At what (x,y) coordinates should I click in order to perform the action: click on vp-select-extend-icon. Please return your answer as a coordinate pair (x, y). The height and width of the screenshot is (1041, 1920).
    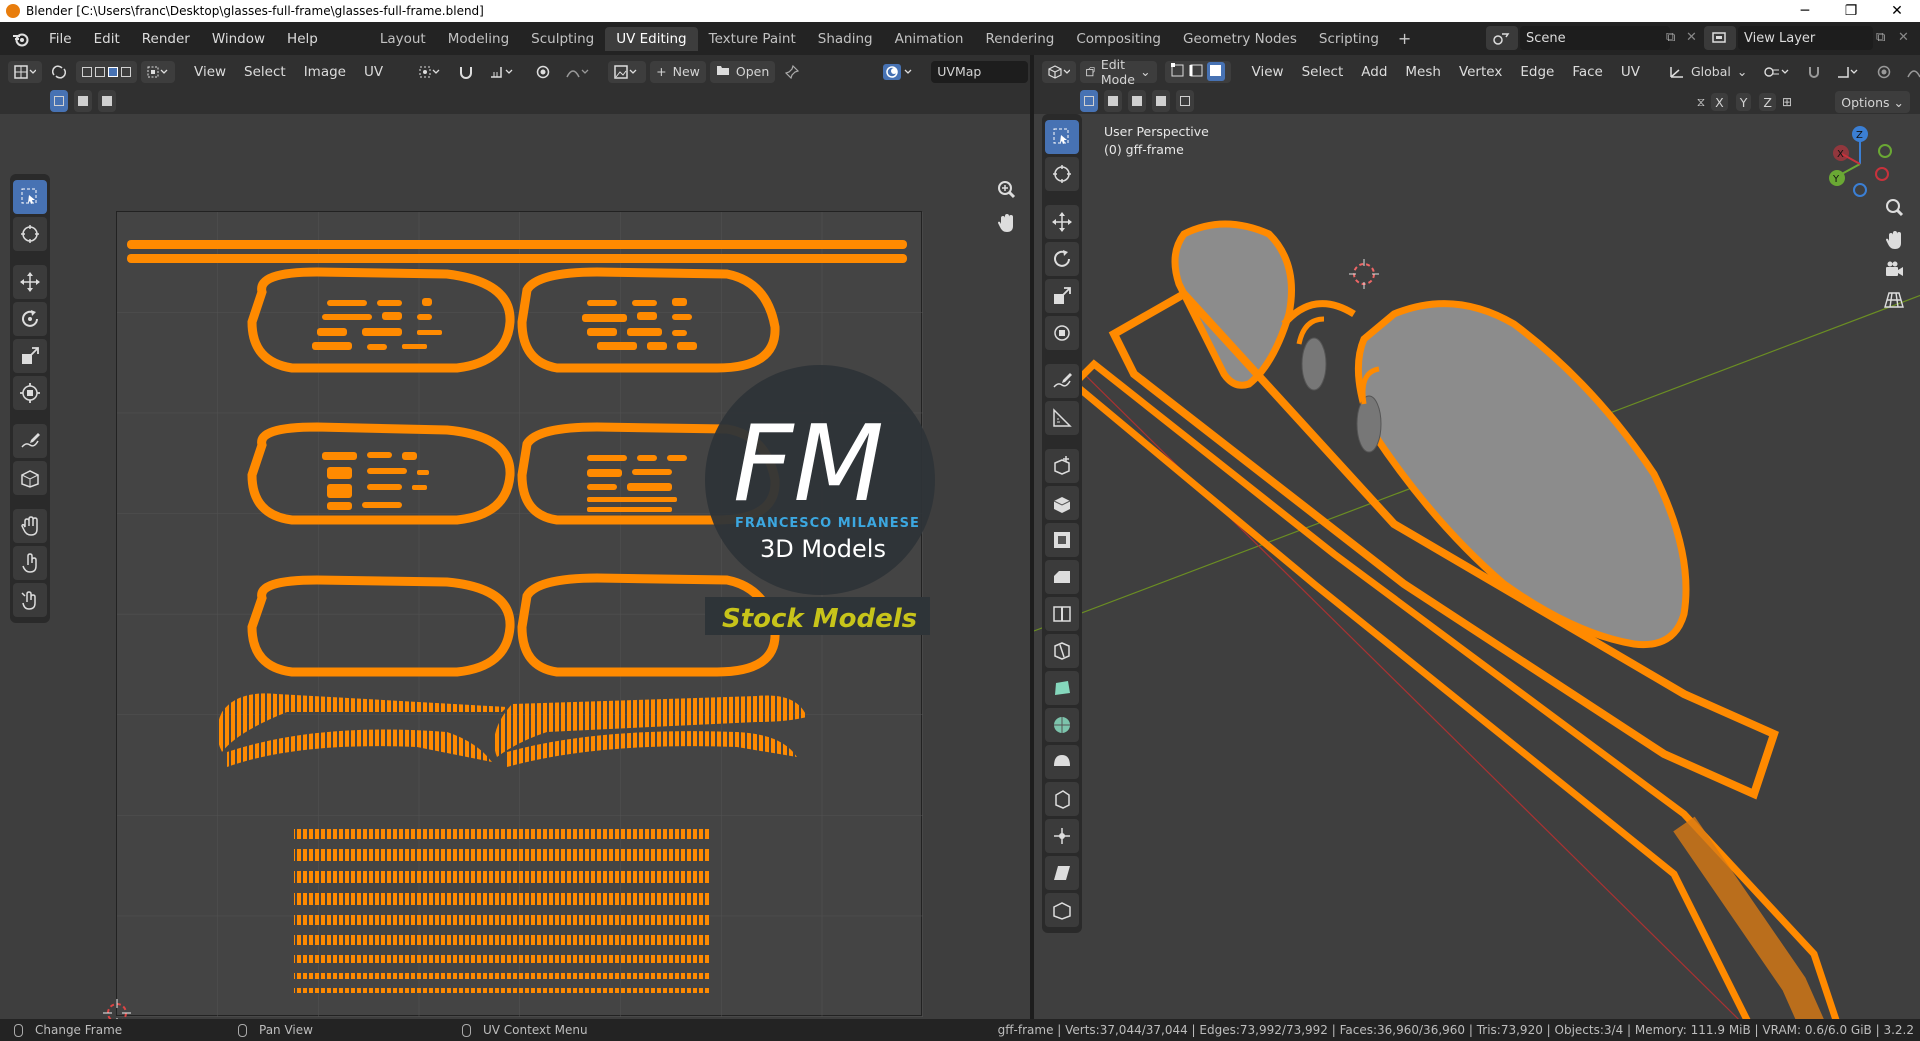
    Looking at the image, I should click on (1113, 101).